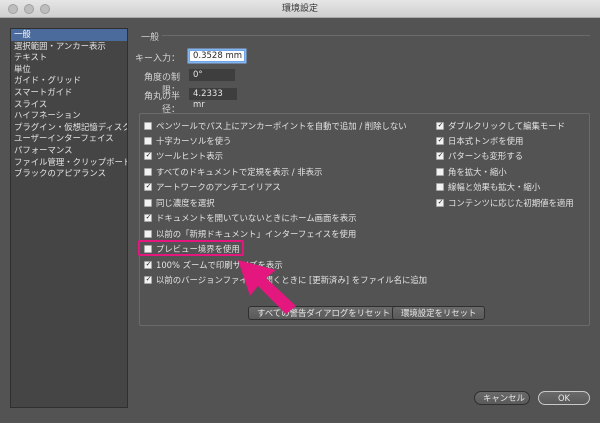 The image size is (600, 423). I want to click on sidebar-item-guides-grid: ガイド・グリッド, so click(69, 81).